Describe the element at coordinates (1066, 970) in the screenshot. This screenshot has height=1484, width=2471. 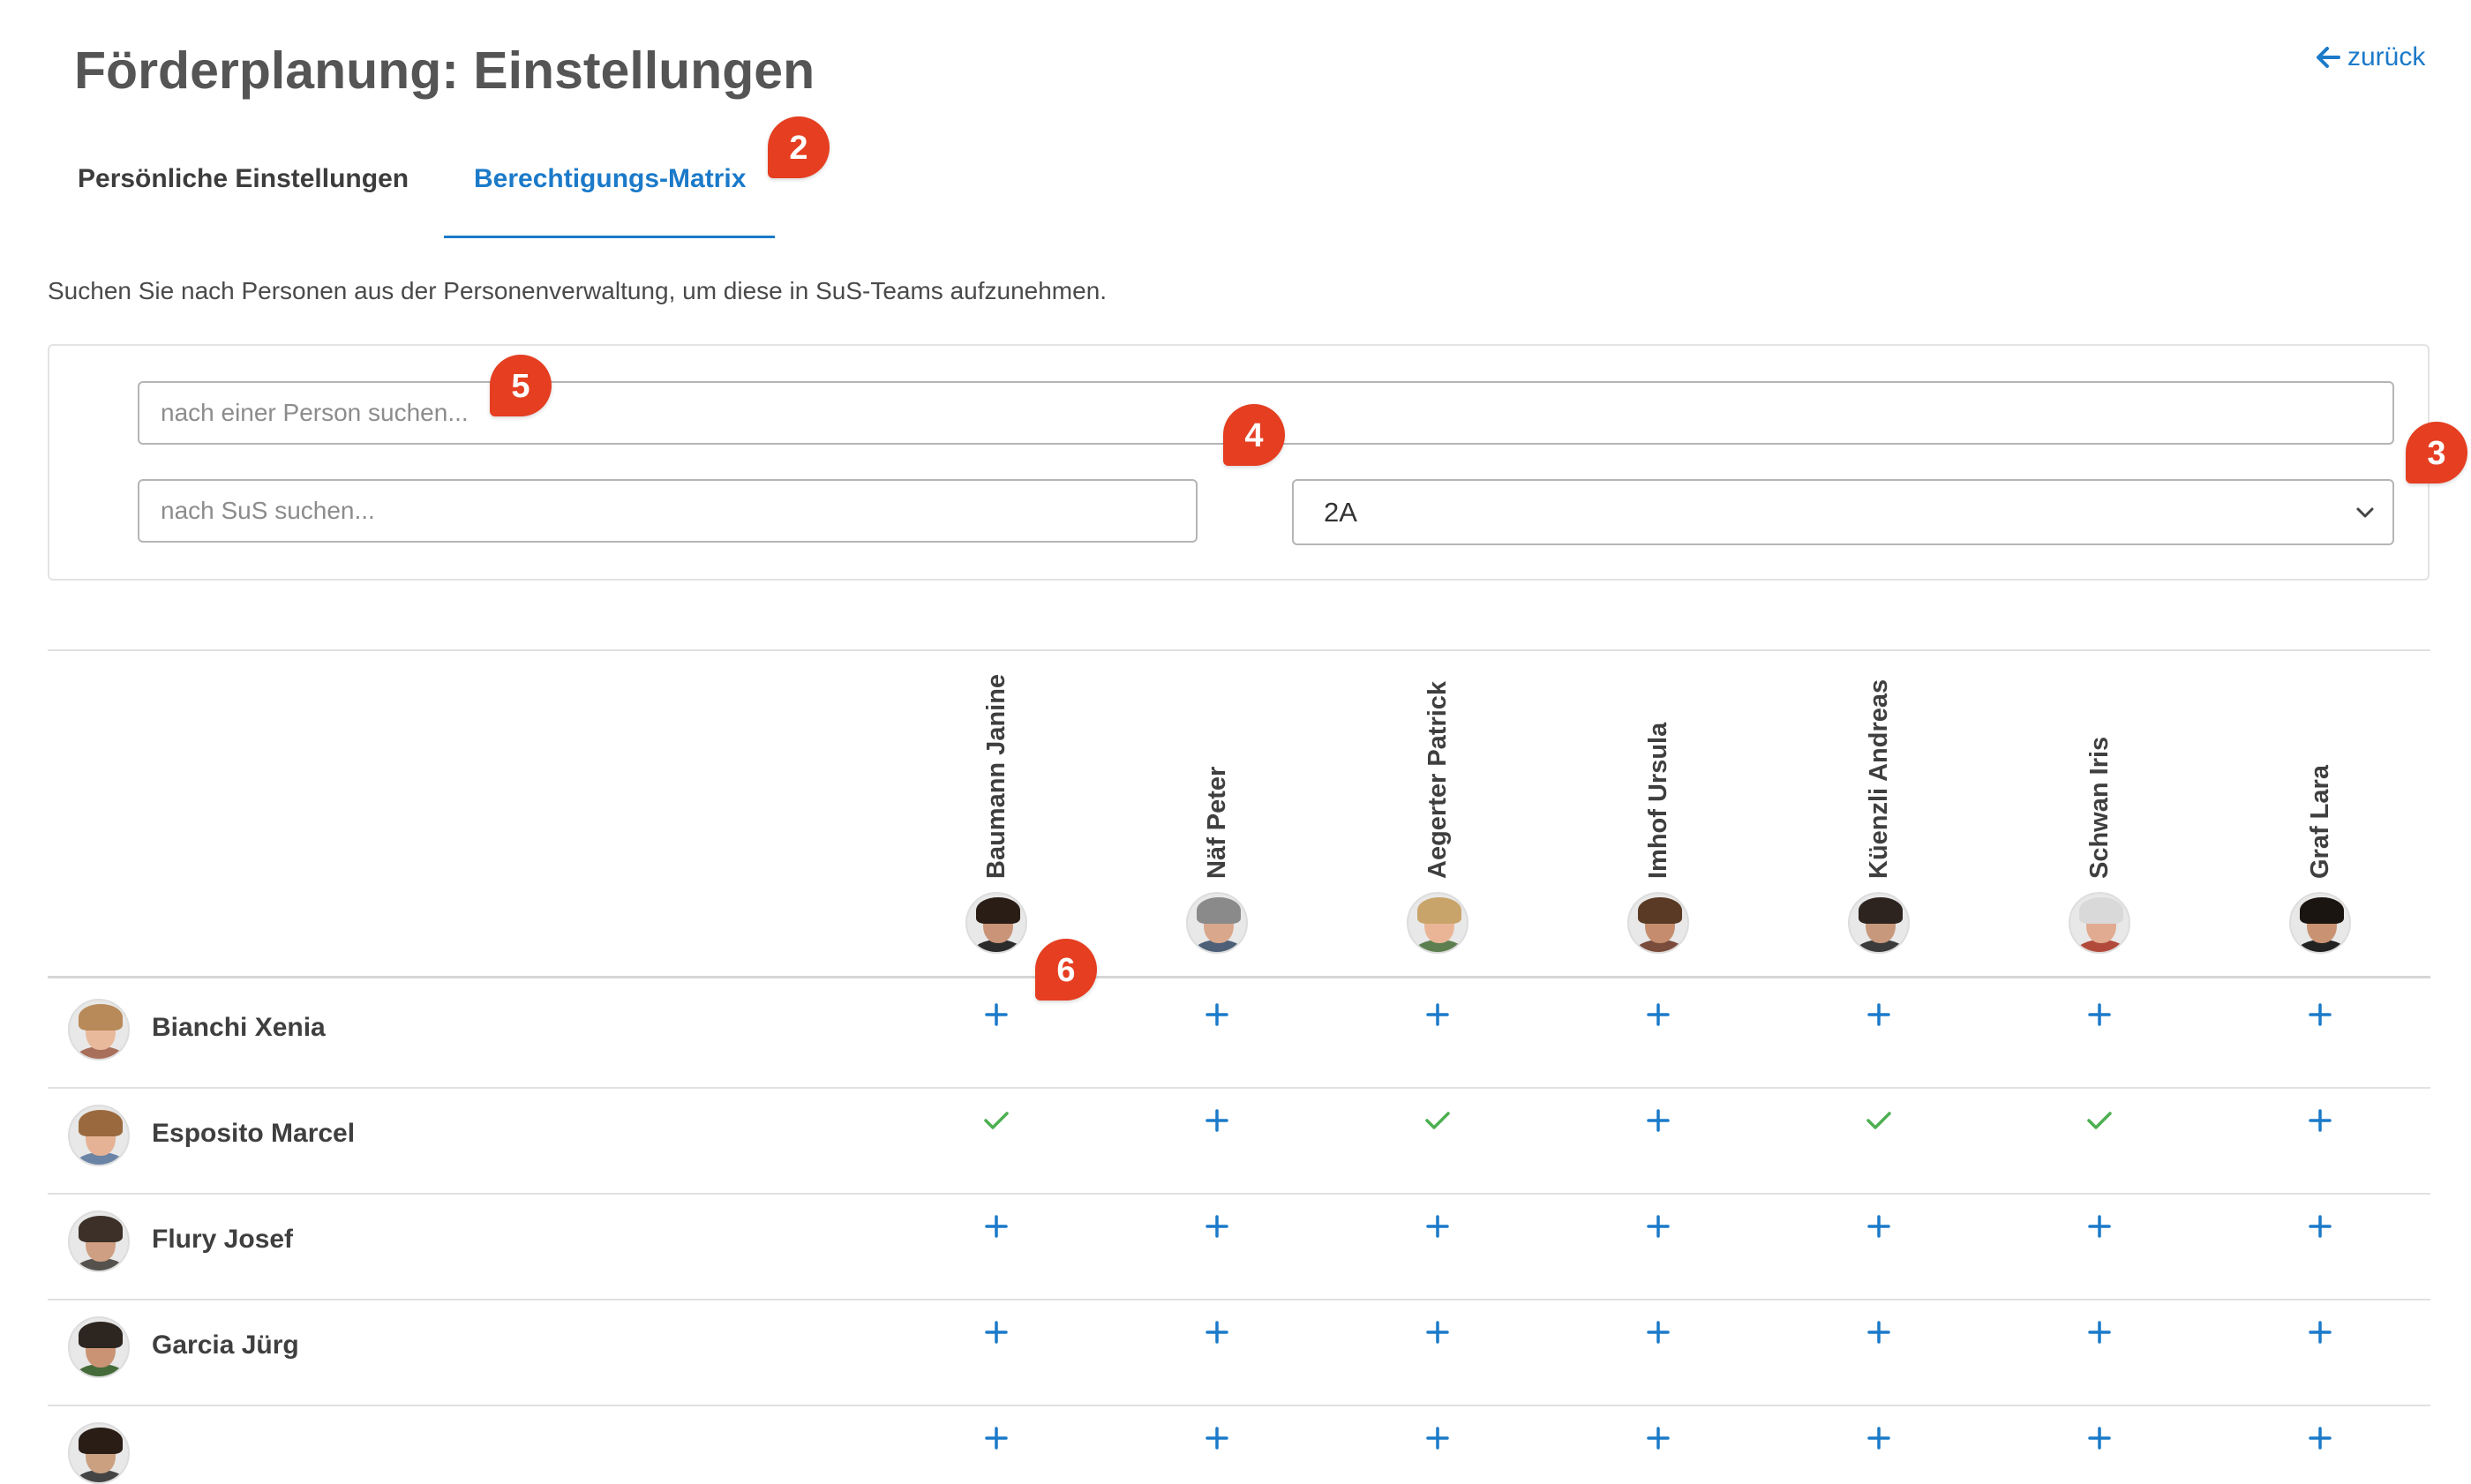
I see `annotation-marker: 6` at that location.